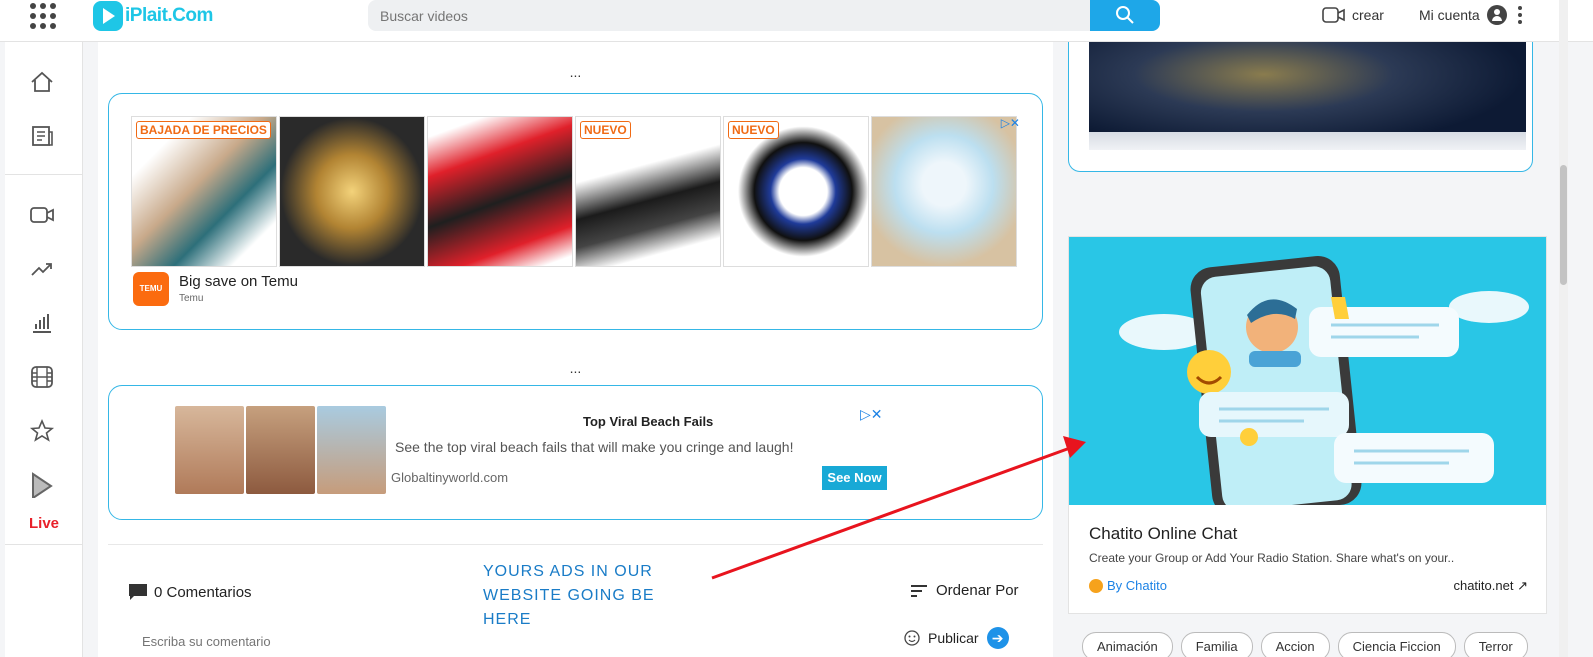  Describe the element at coordinates (1483, 585) in the screenshot. I see `chatito-domain-label: chatito.net` at that location.